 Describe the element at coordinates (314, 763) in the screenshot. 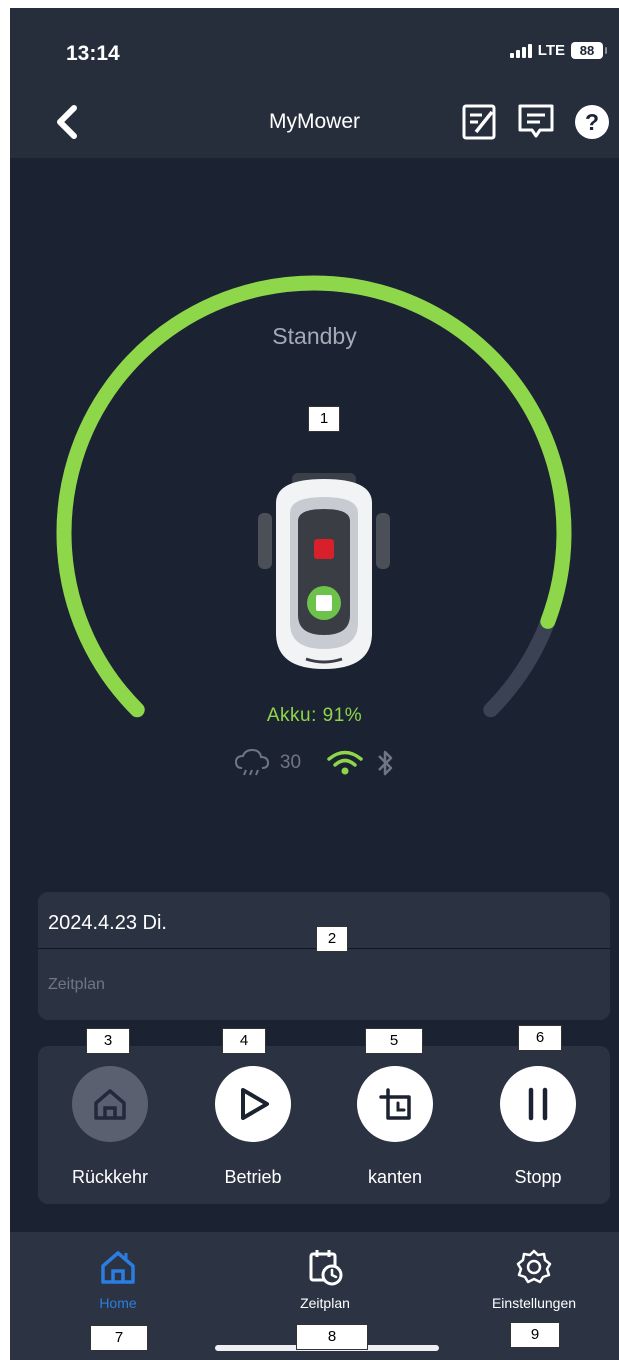

I see `connectivity-indicators: 30` at that location.